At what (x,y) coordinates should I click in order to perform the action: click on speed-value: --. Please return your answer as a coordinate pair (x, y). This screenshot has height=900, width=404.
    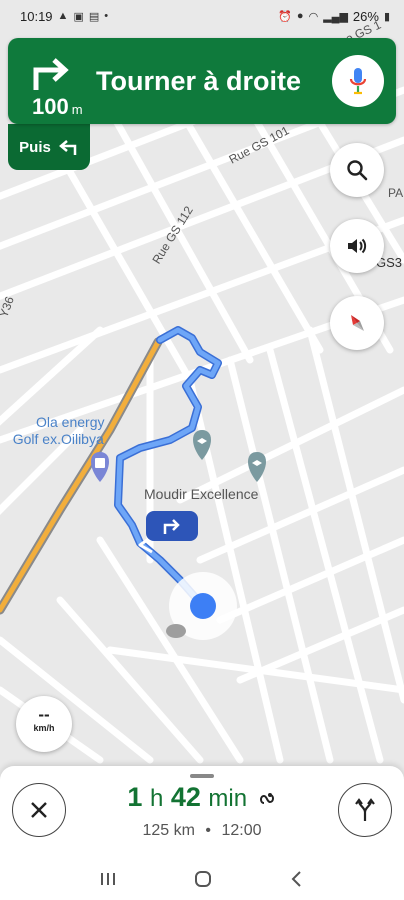
    Looking at the image, I should click on (44, 714).